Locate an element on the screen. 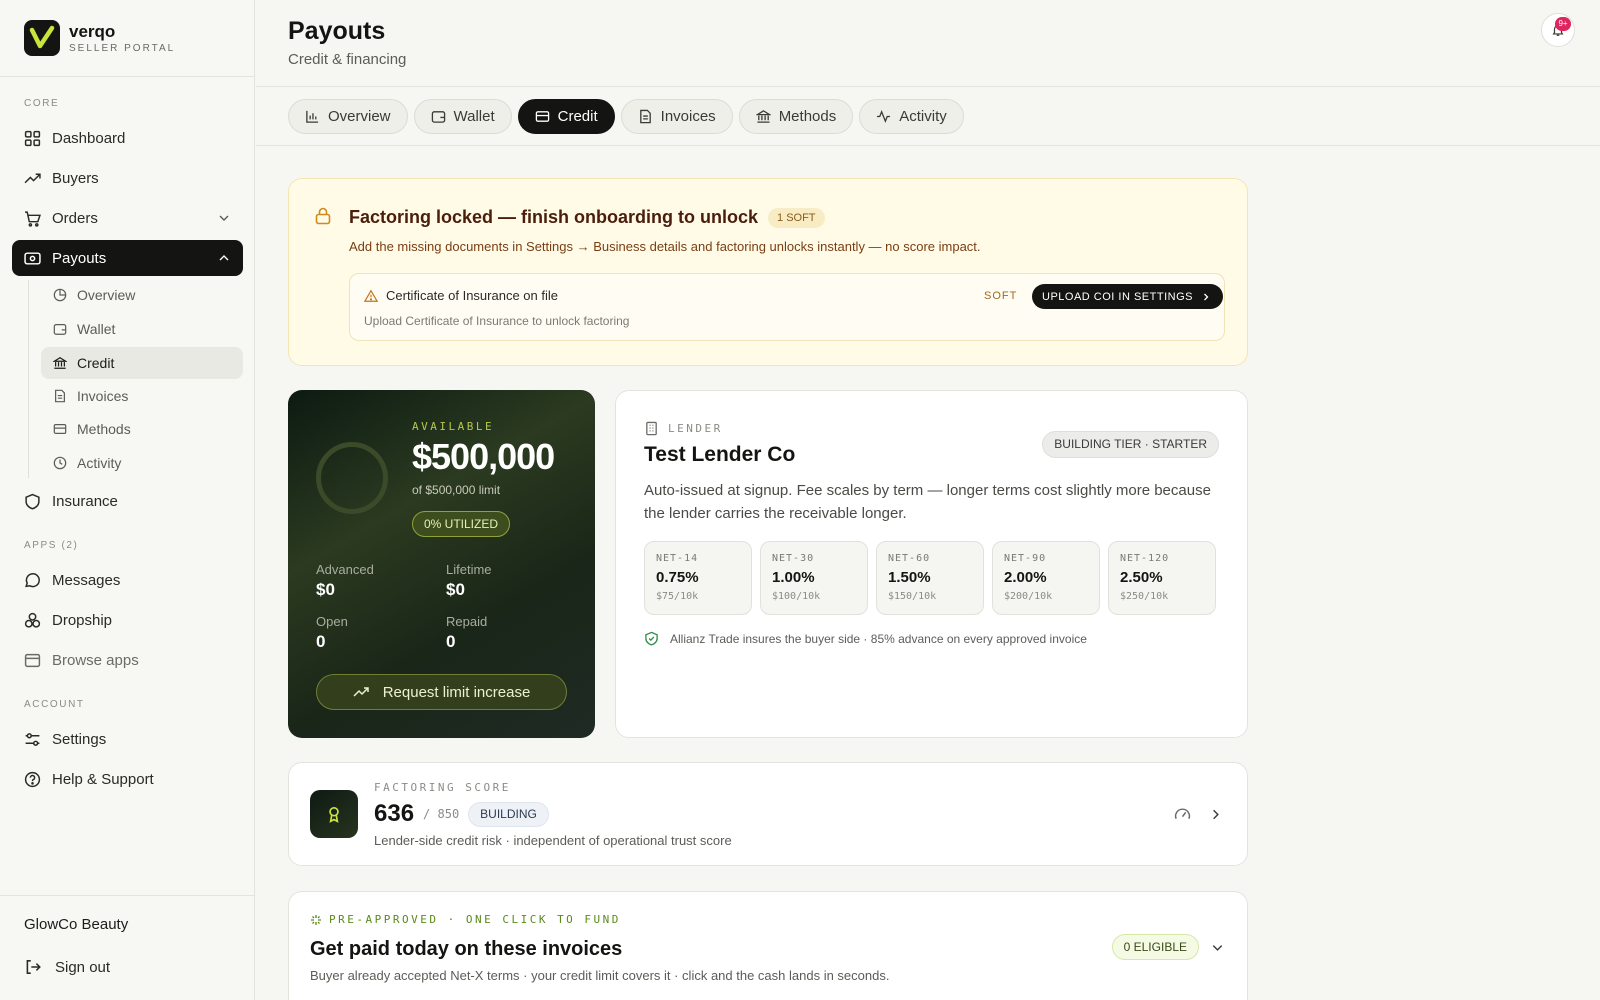 The height and width of the screenshot is (1000, 1600). sidebar-item-label: Help & Support is located at coordinates (103, 779).